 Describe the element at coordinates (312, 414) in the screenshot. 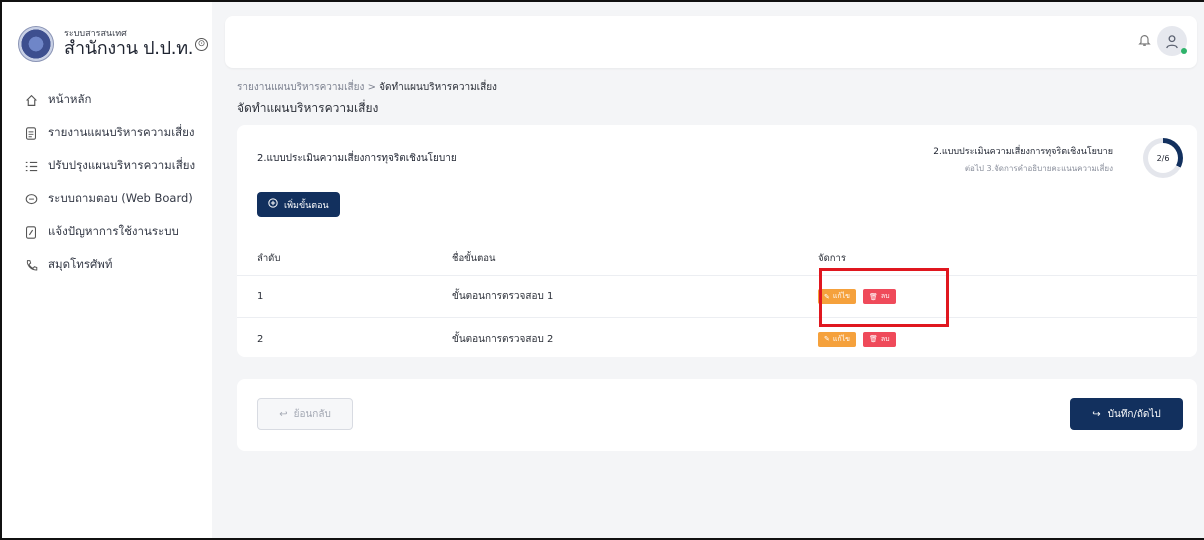

I see `back-label: ย้อนกลับ` at that location.